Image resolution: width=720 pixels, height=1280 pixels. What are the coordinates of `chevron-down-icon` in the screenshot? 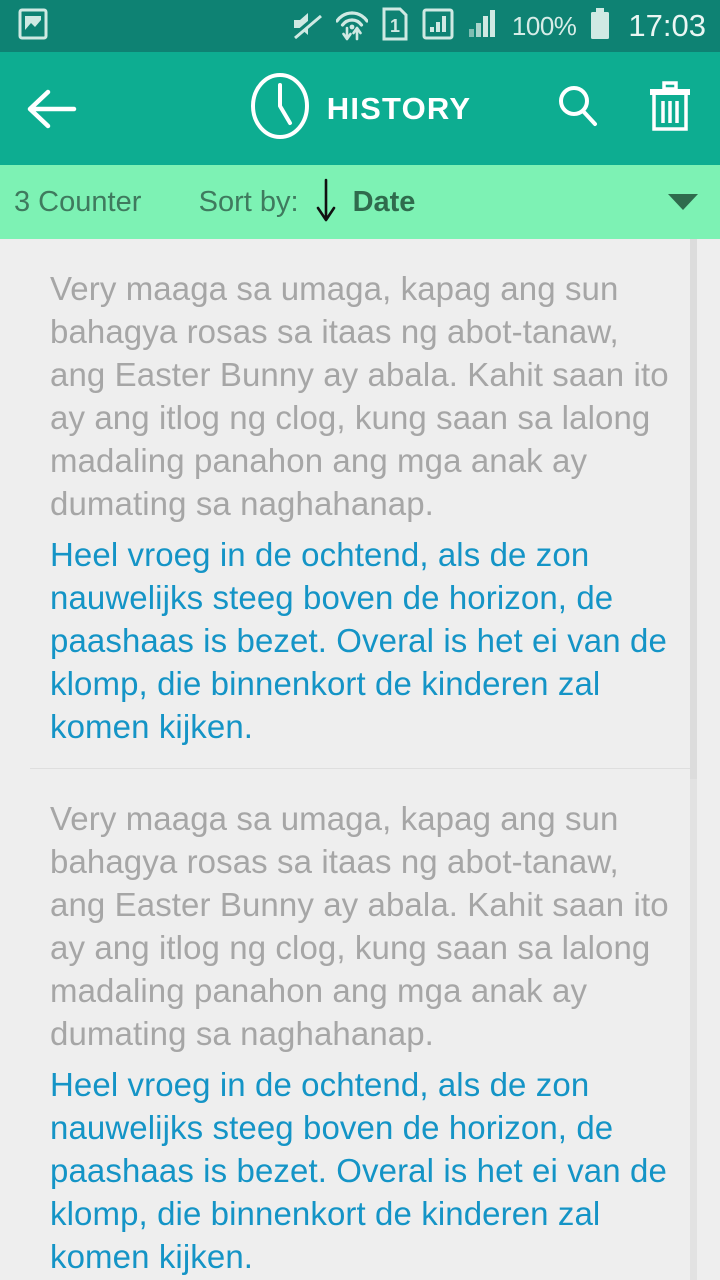 It's located at (683, 202).